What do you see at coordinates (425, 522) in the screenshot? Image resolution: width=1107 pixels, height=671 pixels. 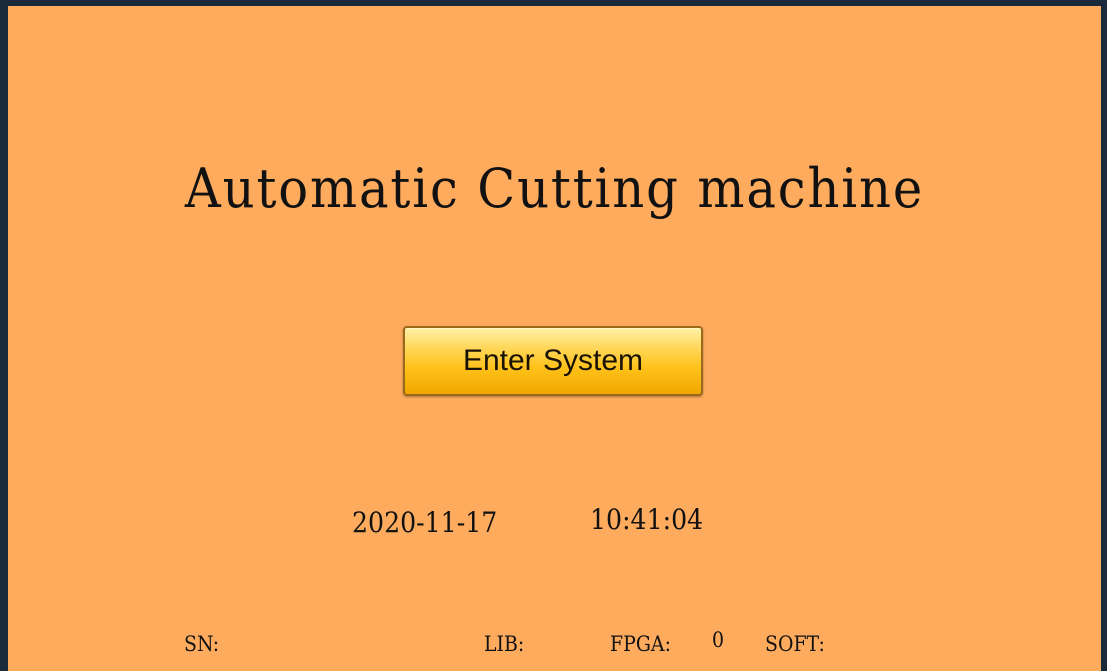 I see `current-date: 2020-11-17` at bounding box center [425, 522].